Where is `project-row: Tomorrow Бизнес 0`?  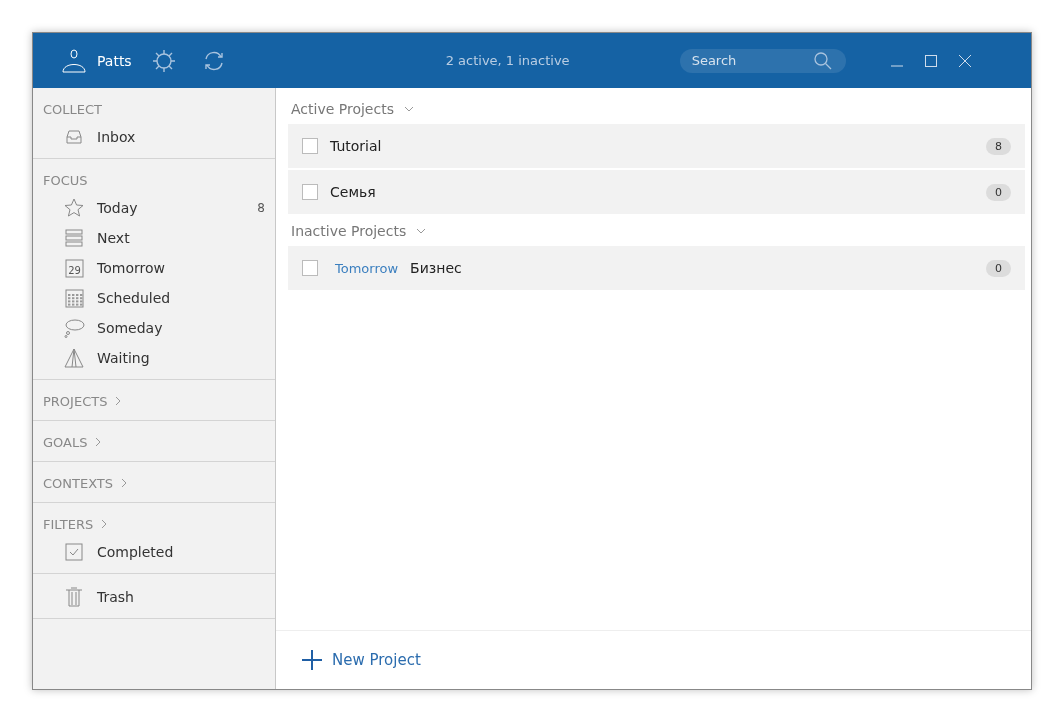 project-row: Tomorrow Бизнес 0 is located at coordinates (656, 268).